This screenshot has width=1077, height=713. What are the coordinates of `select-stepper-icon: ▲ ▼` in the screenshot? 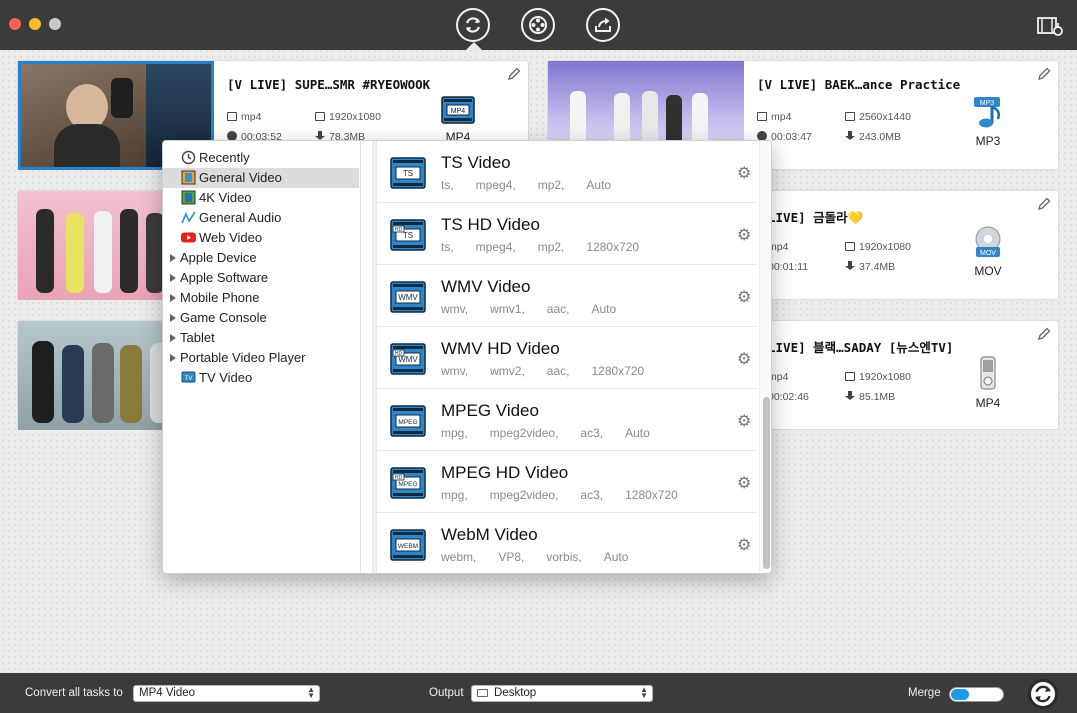 It's located at (311, 692).